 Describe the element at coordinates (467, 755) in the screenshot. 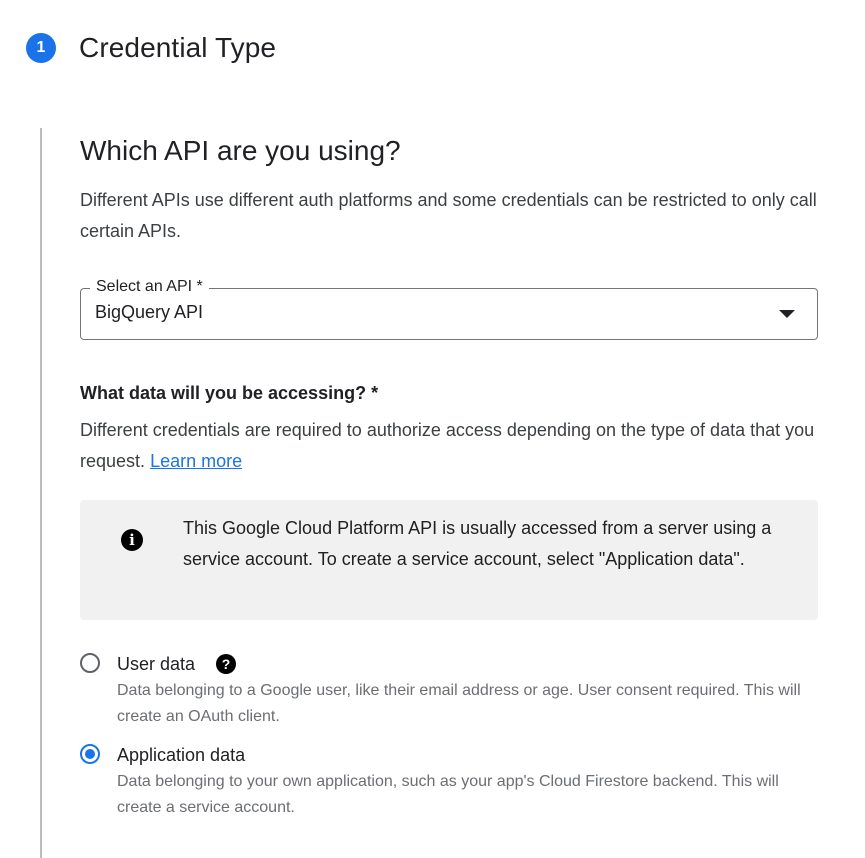

I see `radio-label-row: Application data` at that location.